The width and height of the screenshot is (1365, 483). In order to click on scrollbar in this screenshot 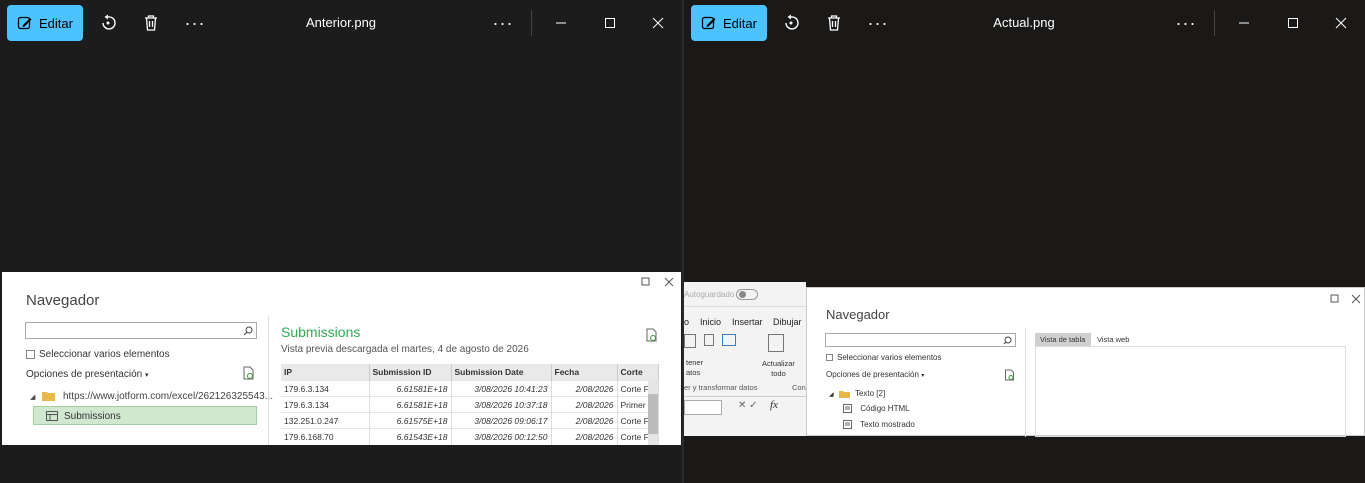, I will do `click(653, 412)`.